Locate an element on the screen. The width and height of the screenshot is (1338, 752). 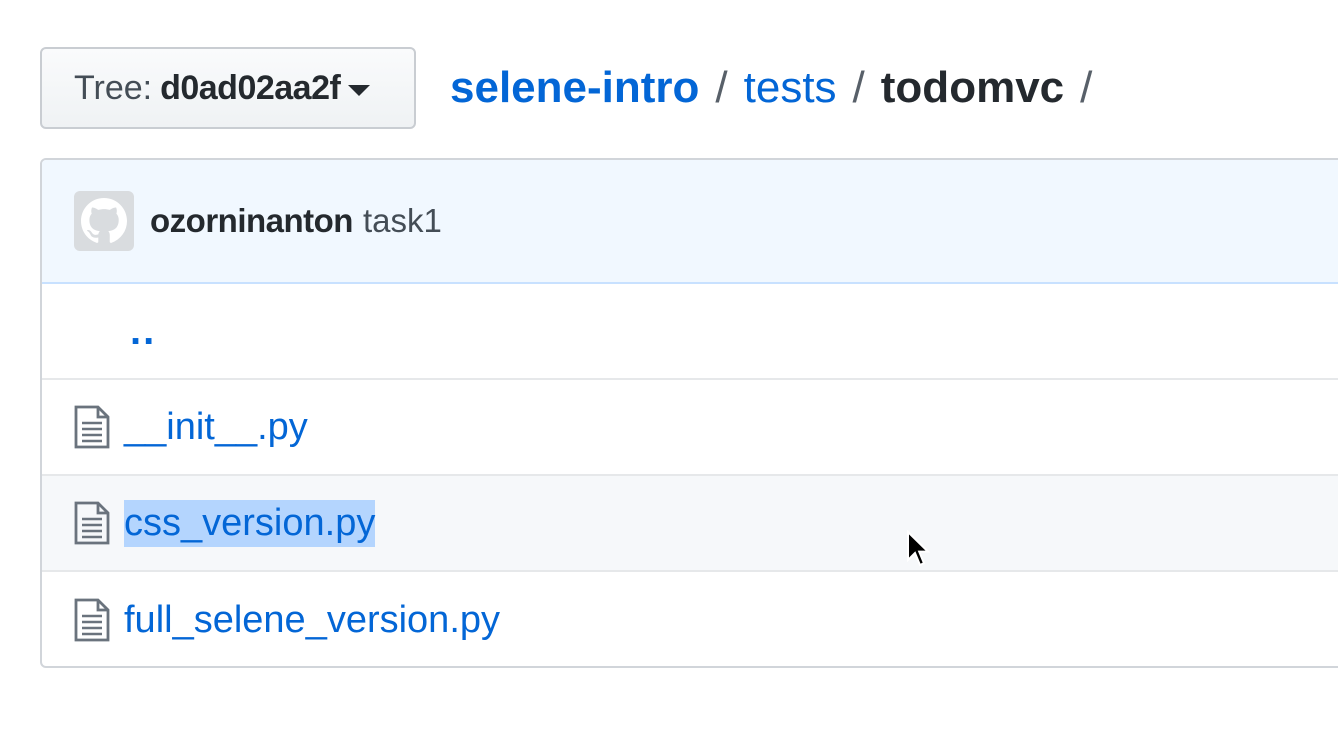
commit-message-link: task1 is located at coordinates (402, 221).